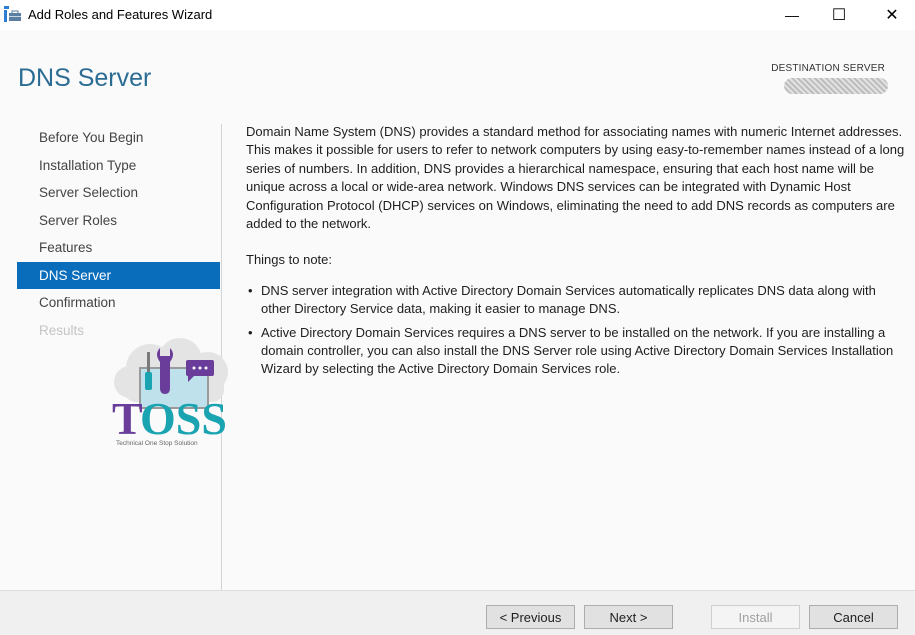 The width and height of the screenshot is (915, 635). Describe the element at coordinates (828, 68) in the screenshot. I see `destination-server-label: DESTINATION SERVER` at that location.